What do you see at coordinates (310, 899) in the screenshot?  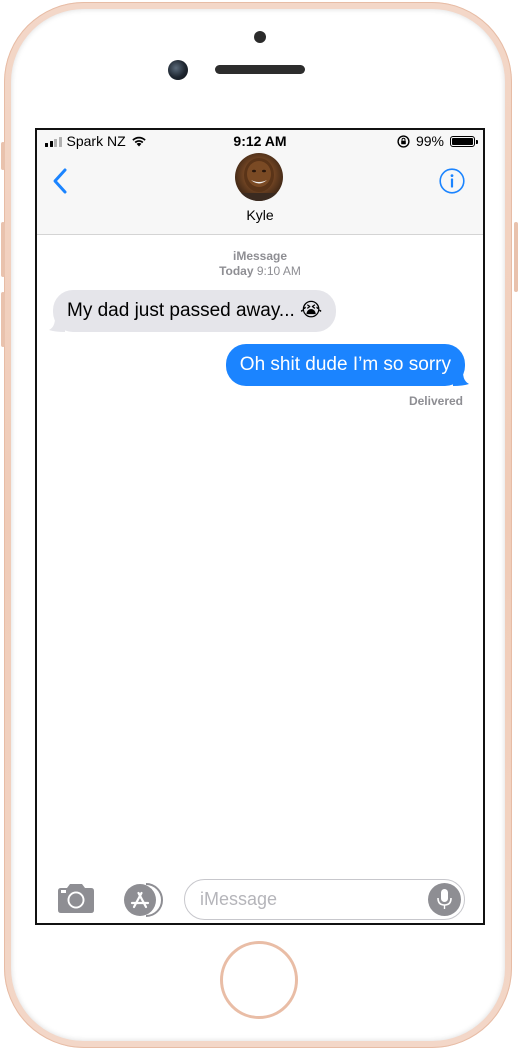 I see `message-input` at bounding box center [310, 899].